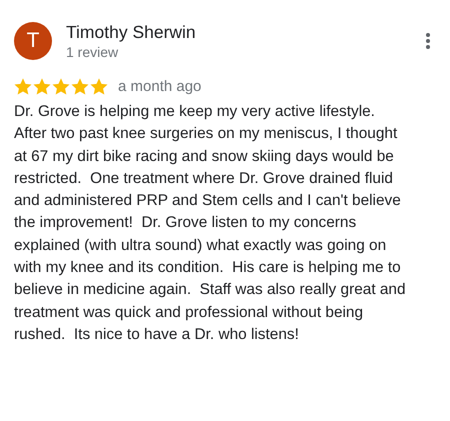 The width and height of the screenshot is (450, 421). Describe the element at coordinates (234, 32) in the screenshot. I see `author-name: Timothy Sherwin` at that location.